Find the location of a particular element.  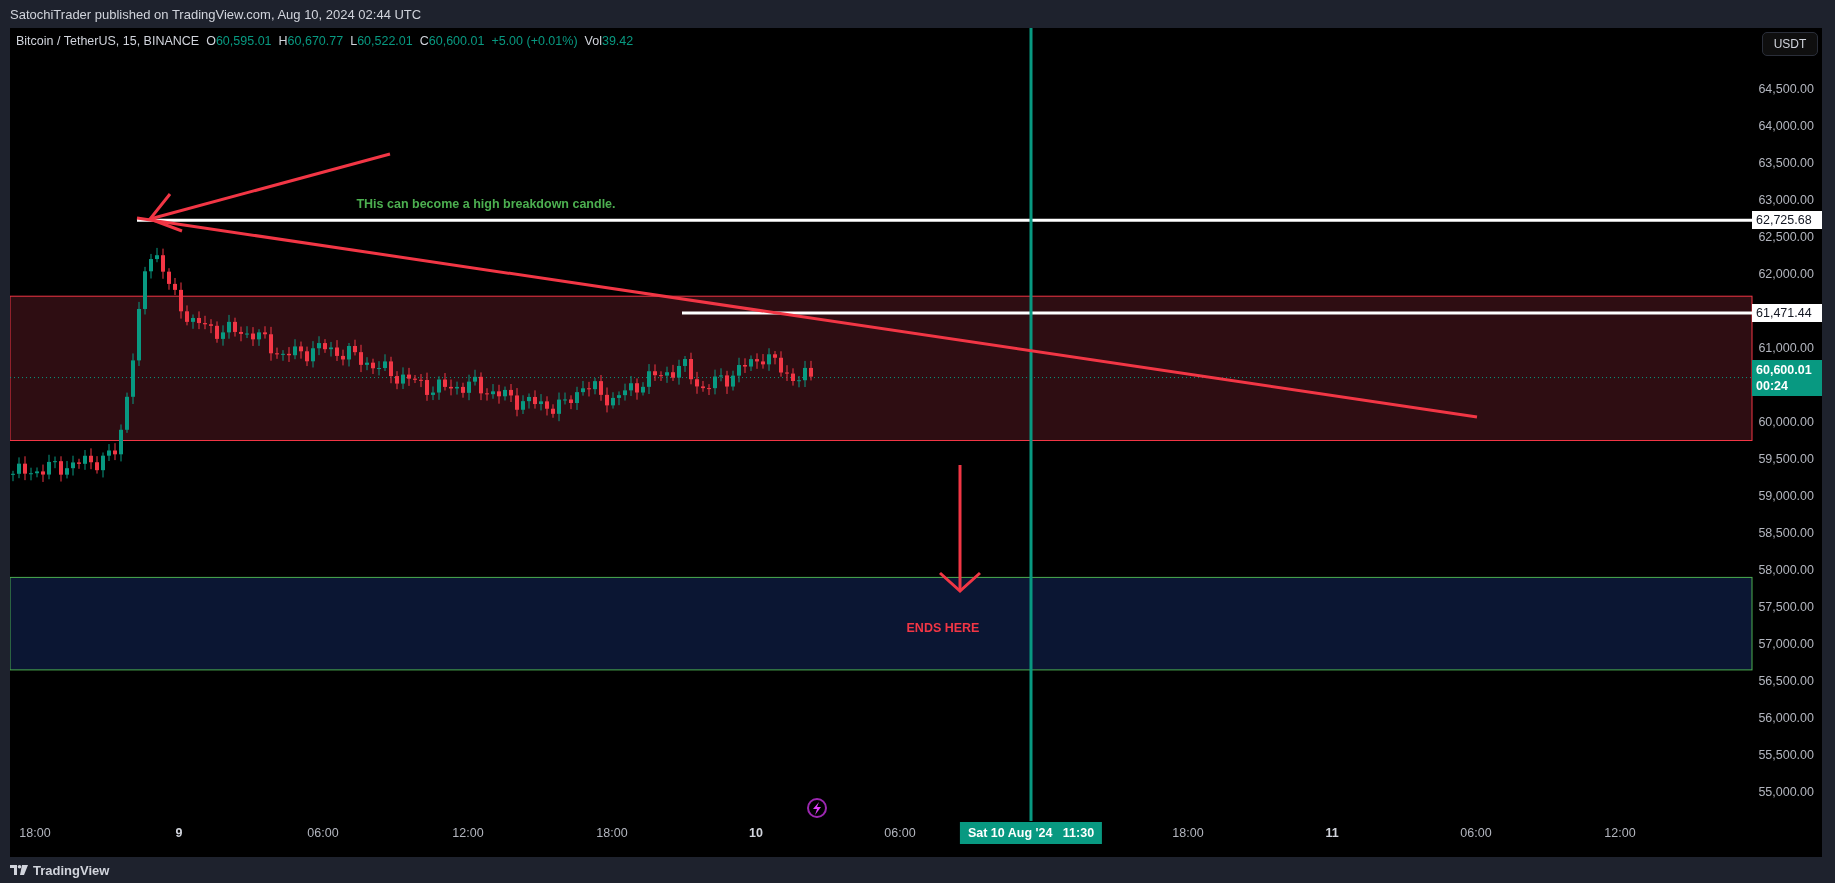

price-axis-label: 62,500.00 is located at coordinates (1786, 237).